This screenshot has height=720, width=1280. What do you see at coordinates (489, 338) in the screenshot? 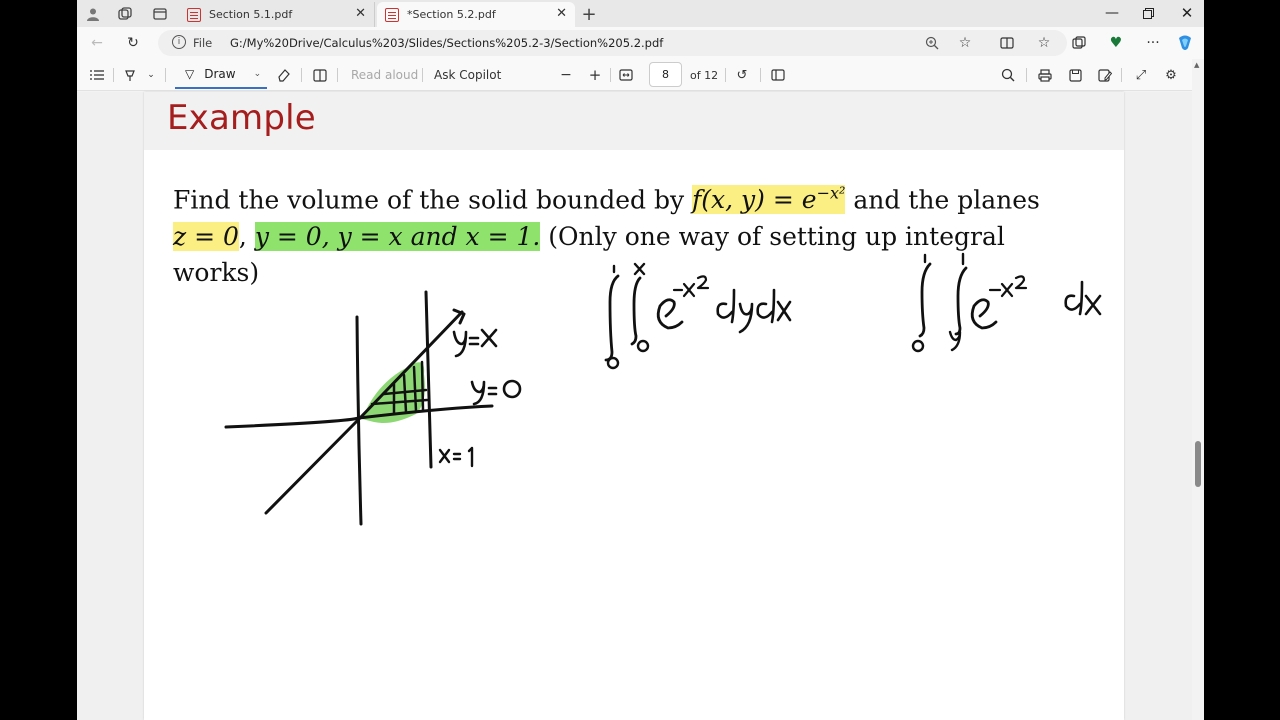
I see `label-x` at bounding box center [489, 338].